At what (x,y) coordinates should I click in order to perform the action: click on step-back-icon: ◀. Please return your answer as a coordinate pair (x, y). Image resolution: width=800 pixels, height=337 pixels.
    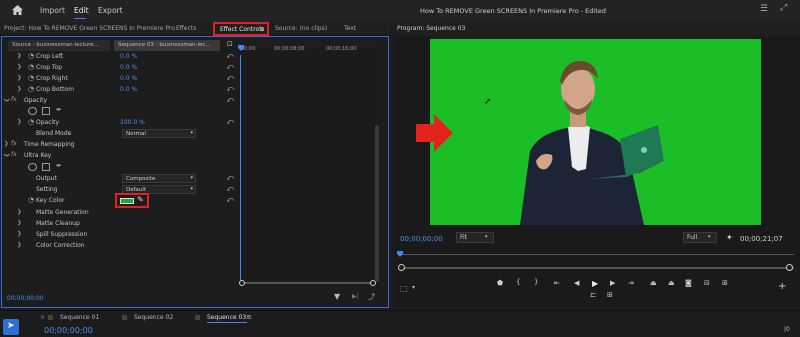
    Looking at the image, I should click on (576, 283).